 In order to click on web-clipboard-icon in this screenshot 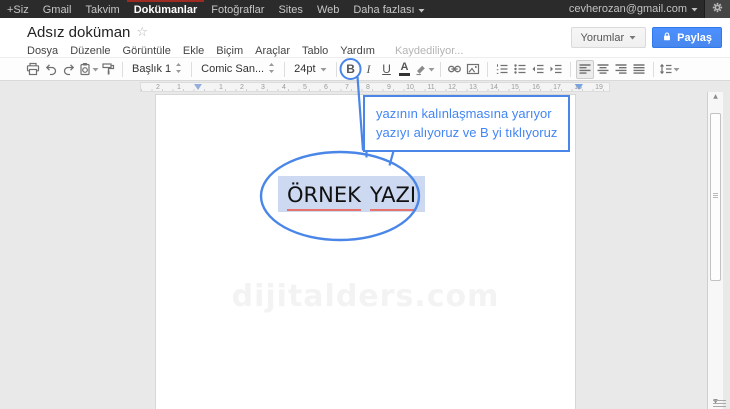, I will do `click(85, 69)`.